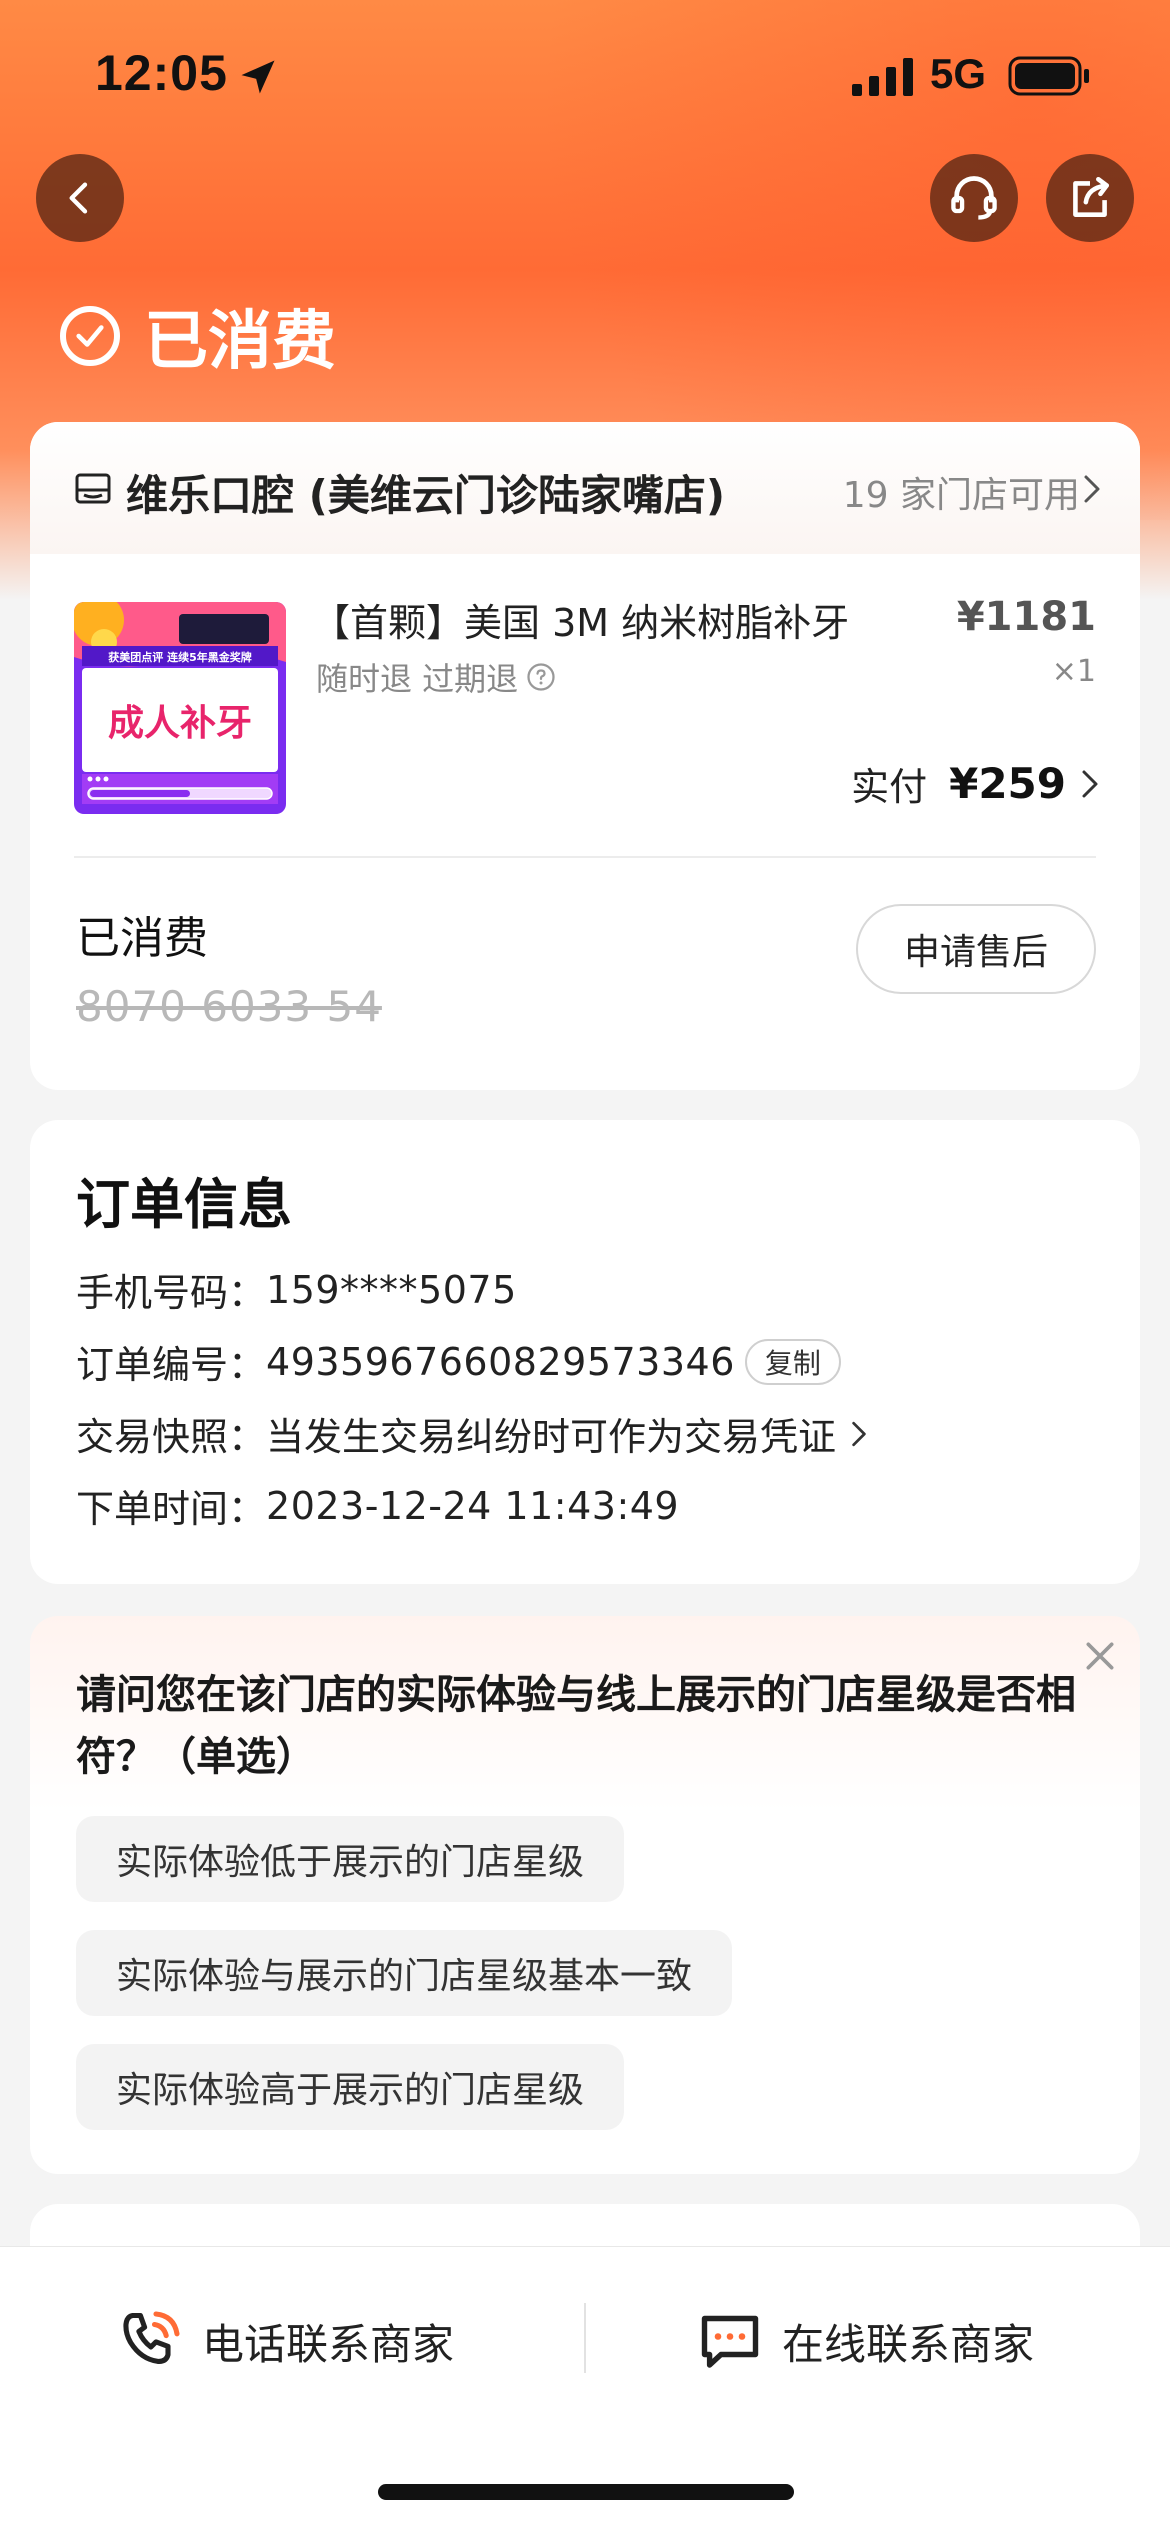  I want to click on order-number-row: 订单编号： 4935967660829573346 复制, so click(458, 1361).